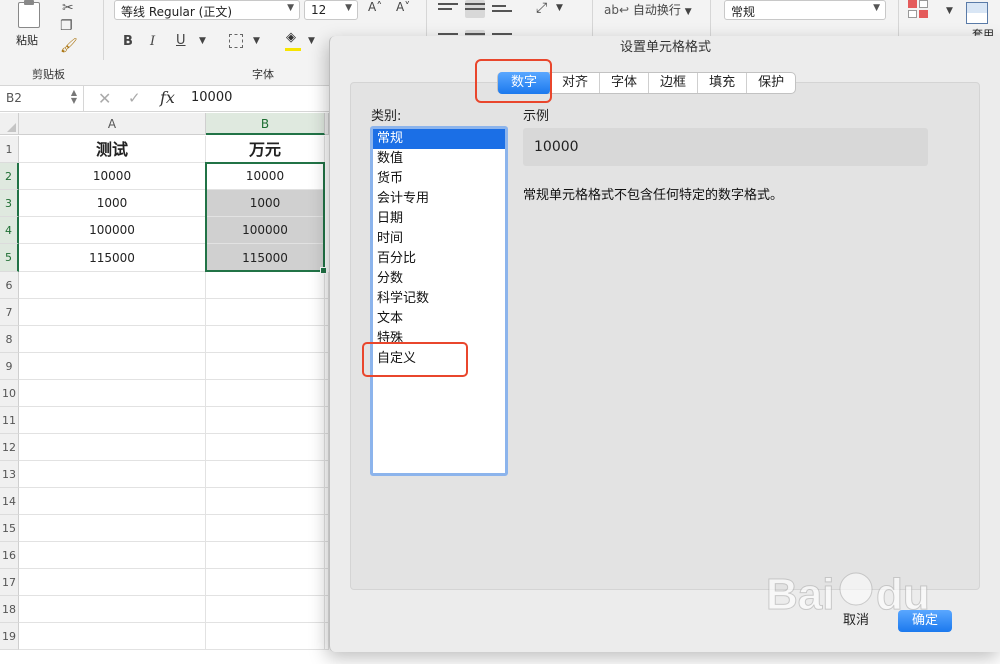 This screenshot has width=1000, height=664. Describe the element at coordinates (265, 230) in the screenshot. I see `cell-b4: 100000` at that location.